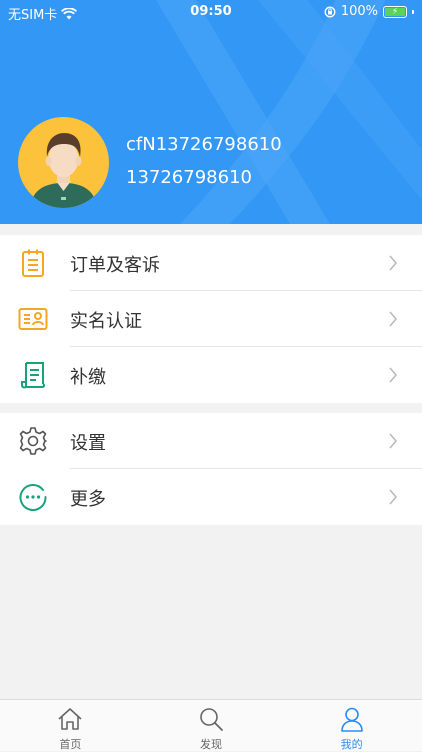 The height and width of the screenshot is (752, 422). I want to click on tab-home: 首页, so click(70, 725).